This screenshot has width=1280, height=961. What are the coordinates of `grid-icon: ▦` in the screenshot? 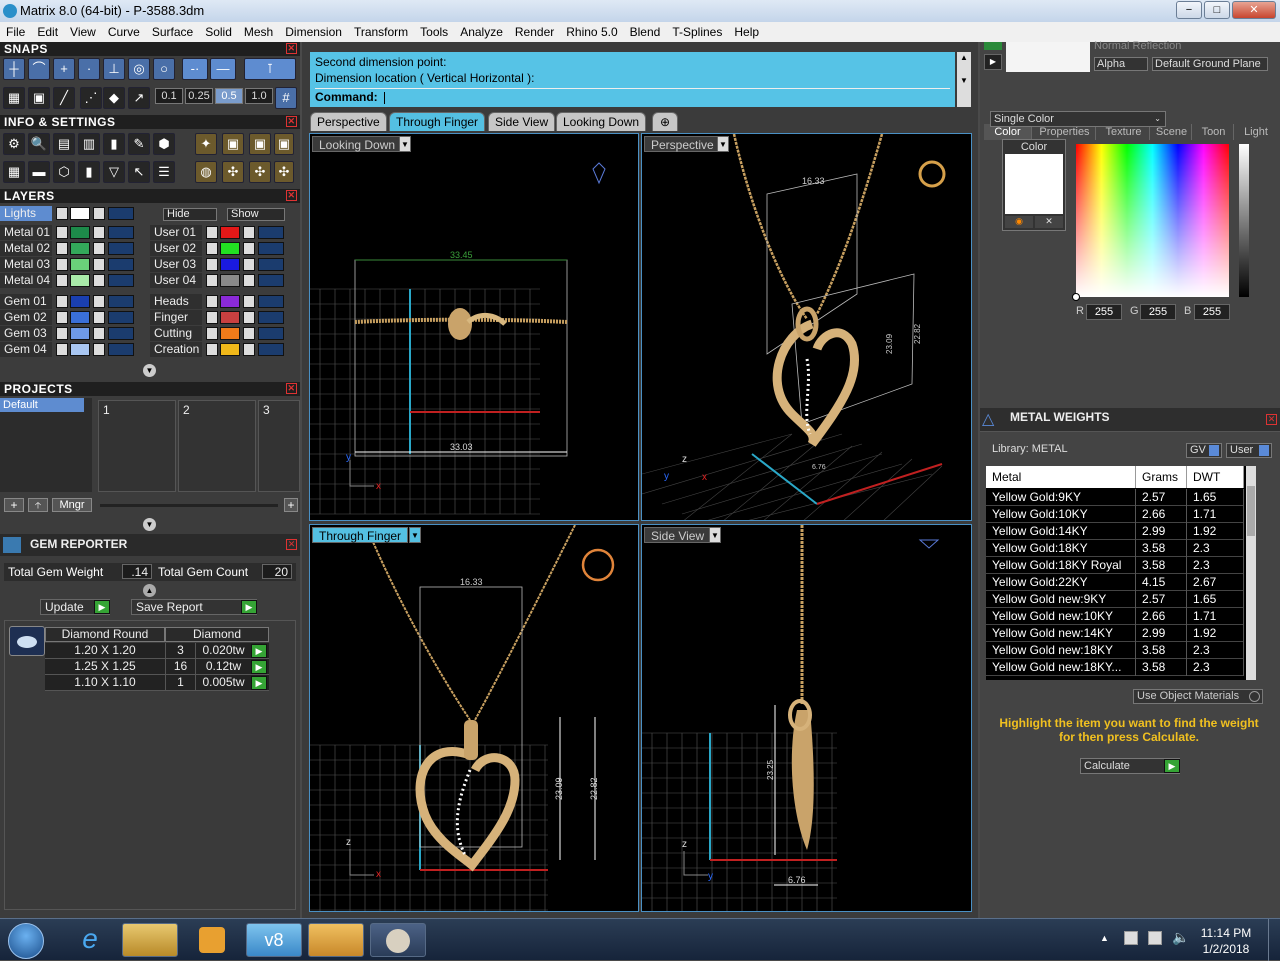 It's located at (14, 98).